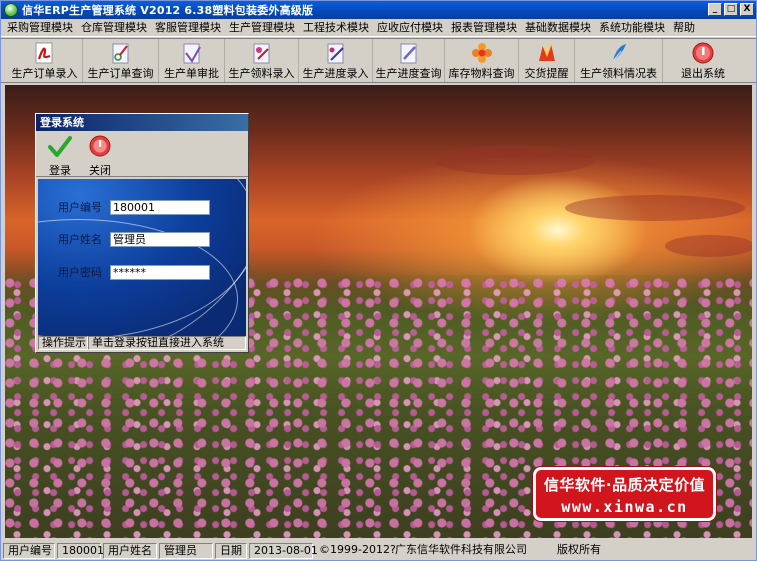 The height and width of the screenshot is (561, 757). I want to click on brand-website: www.xinwa.cn, so click(624, 507).